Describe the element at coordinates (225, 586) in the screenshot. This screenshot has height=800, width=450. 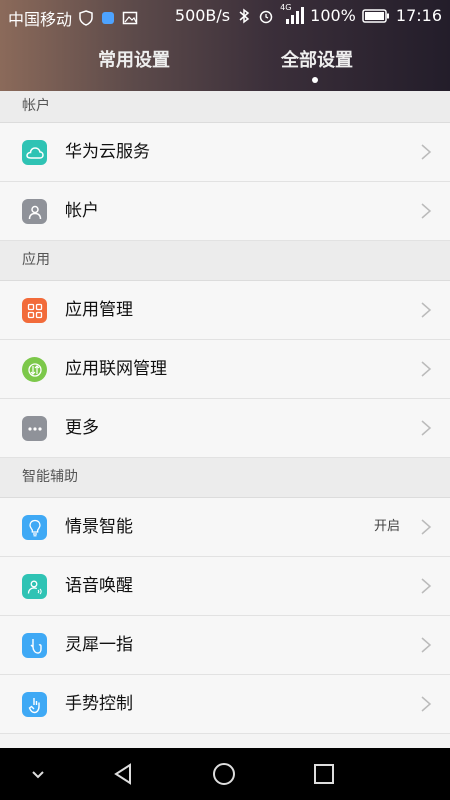
I see `row-voice-wakeup: 语音唤醒` at that location.